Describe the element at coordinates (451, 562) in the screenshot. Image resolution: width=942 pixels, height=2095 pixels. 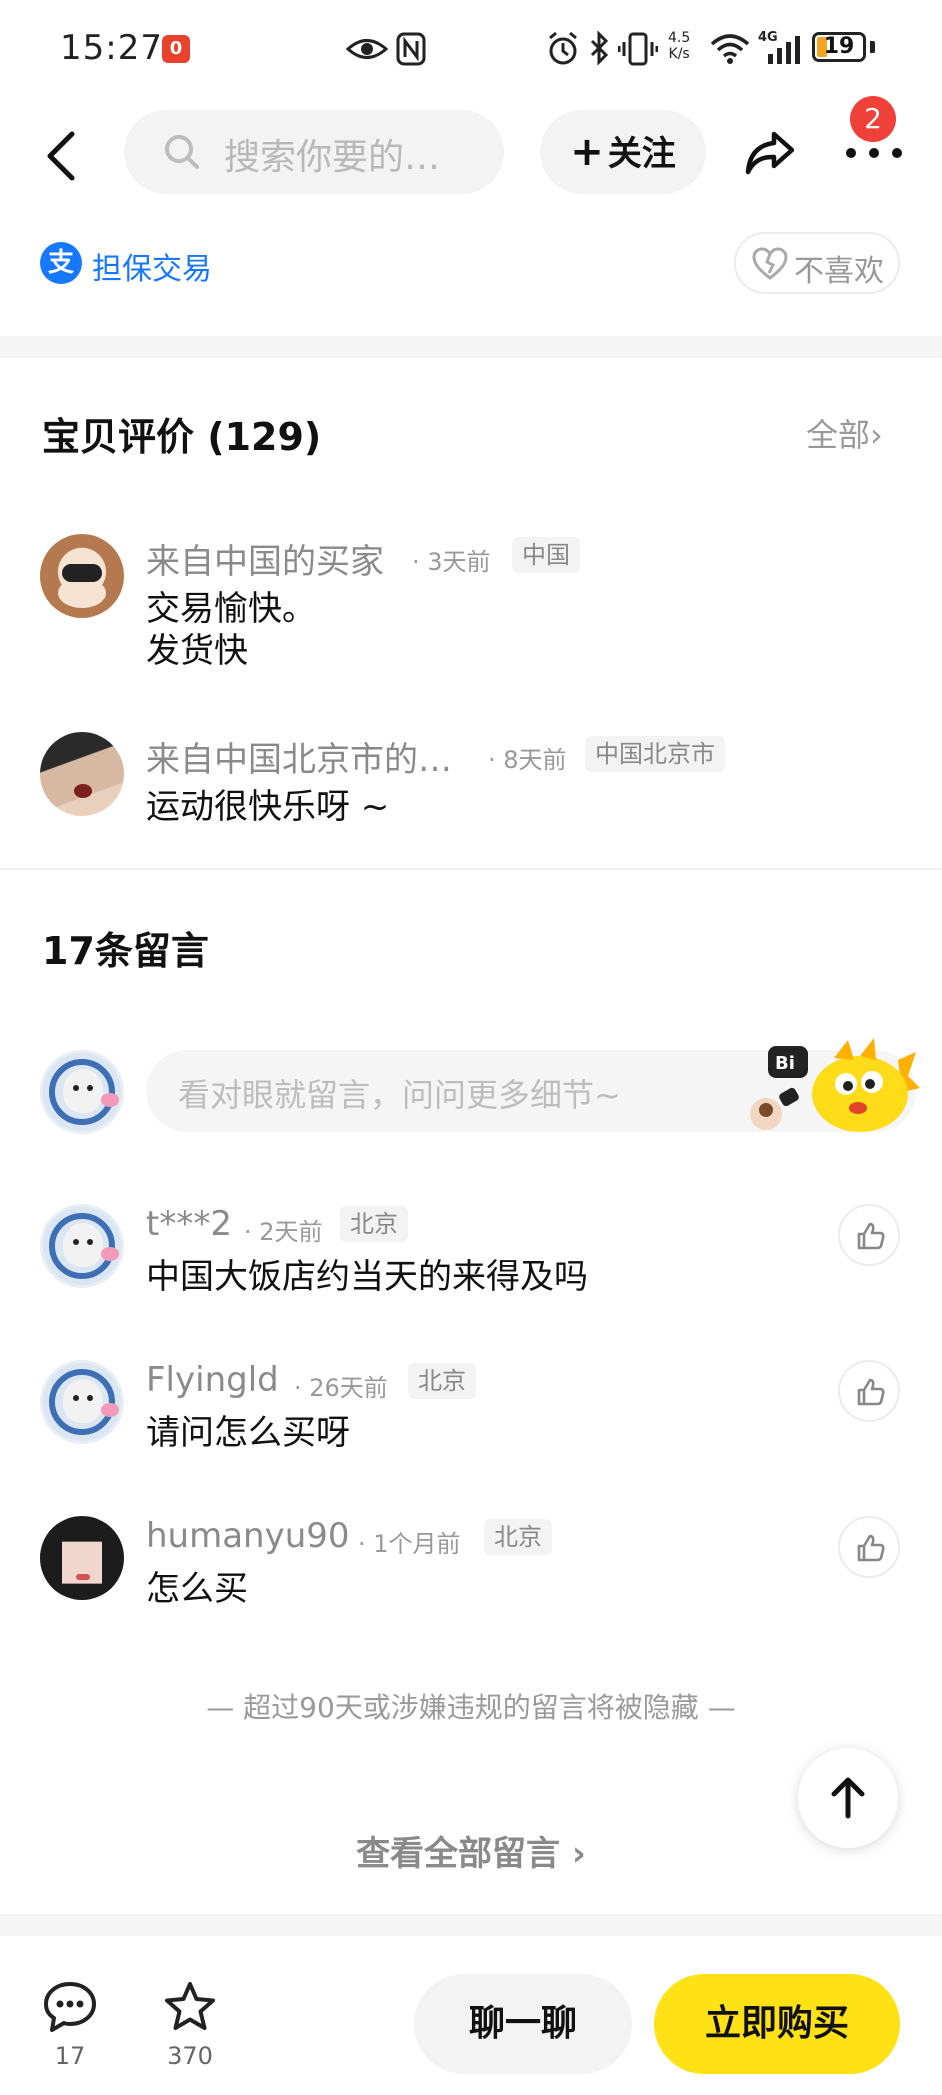
I see `review-time: · 3天前` at that location.